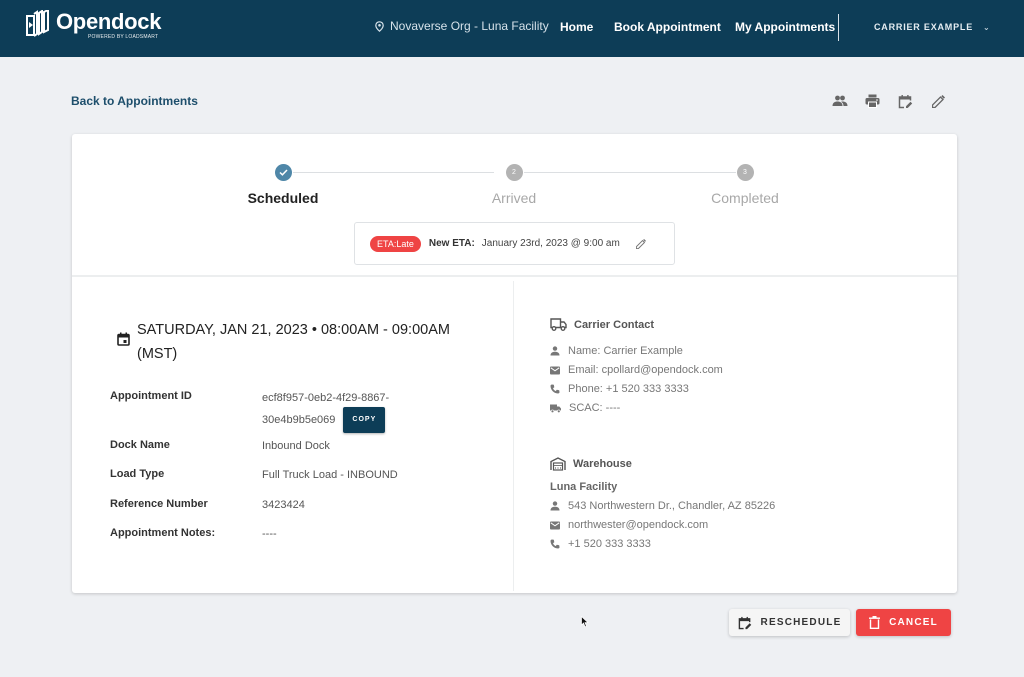 The width and height of the screenshot is (1024, 677). Describe the element at coordinates (163, 533) in the screenshot. I see `detail-label: Appointment Notes:` at that location.